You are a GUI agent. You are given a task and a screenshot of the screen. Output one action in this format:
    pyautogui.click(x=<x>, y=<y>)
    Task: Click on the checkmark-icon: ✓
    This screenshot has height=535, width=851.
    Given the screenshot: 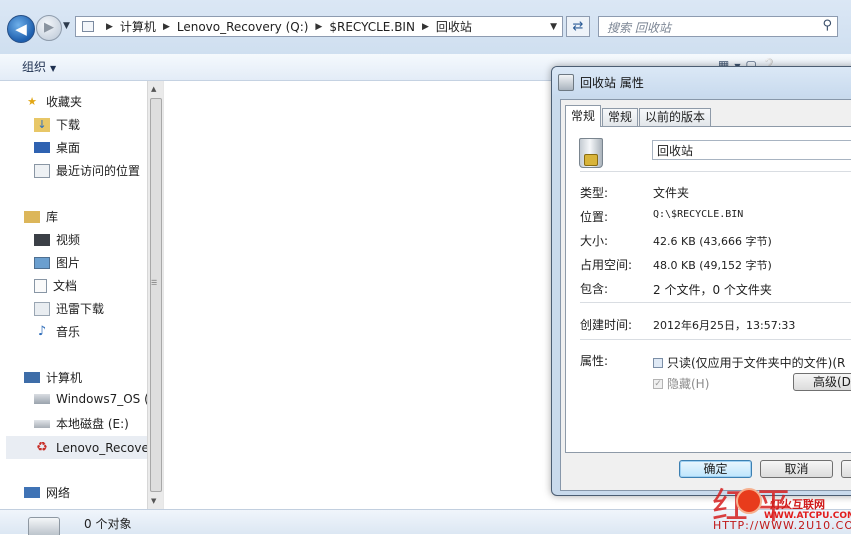 What is the action you would take?
    pyautogui.click(x=658, y=383)
    